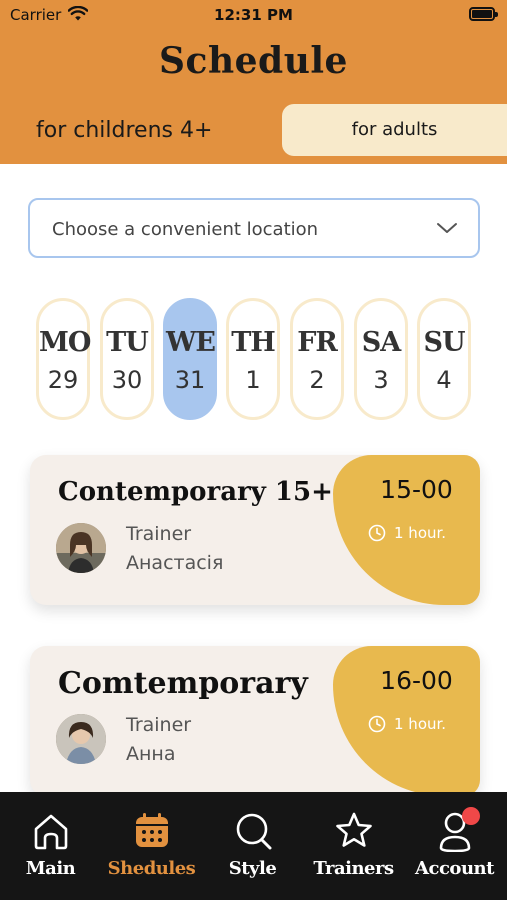 This screenshot has height=900, width=507. I want to click on battery-icon, so click(483, 14).